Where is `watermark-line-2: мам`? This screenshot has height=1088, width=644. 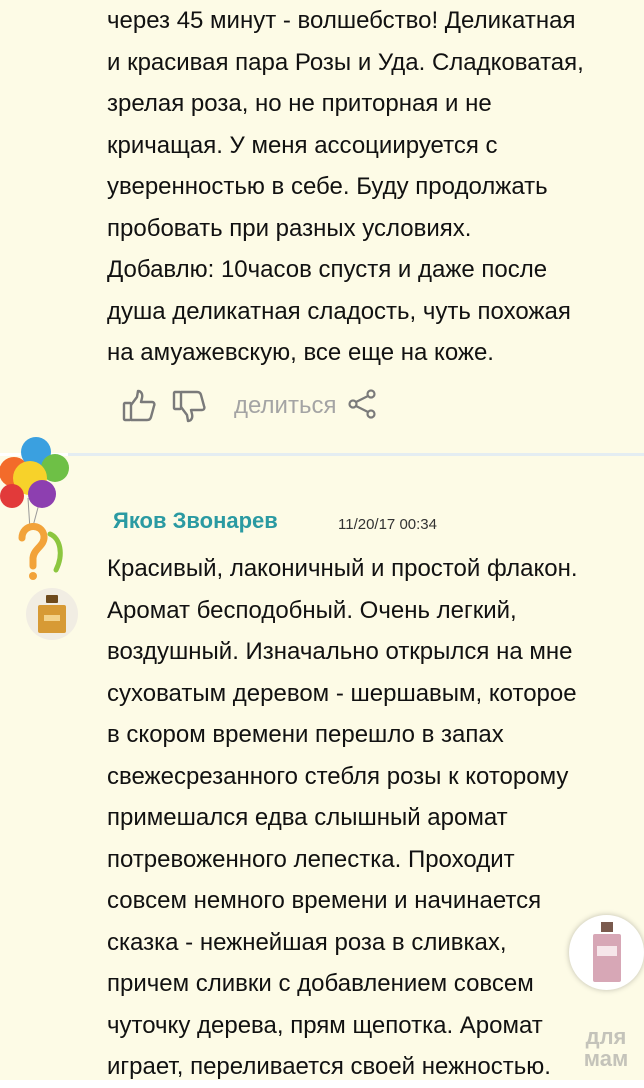 watermark-line-2: мам is located at coordinates (606, 1058).